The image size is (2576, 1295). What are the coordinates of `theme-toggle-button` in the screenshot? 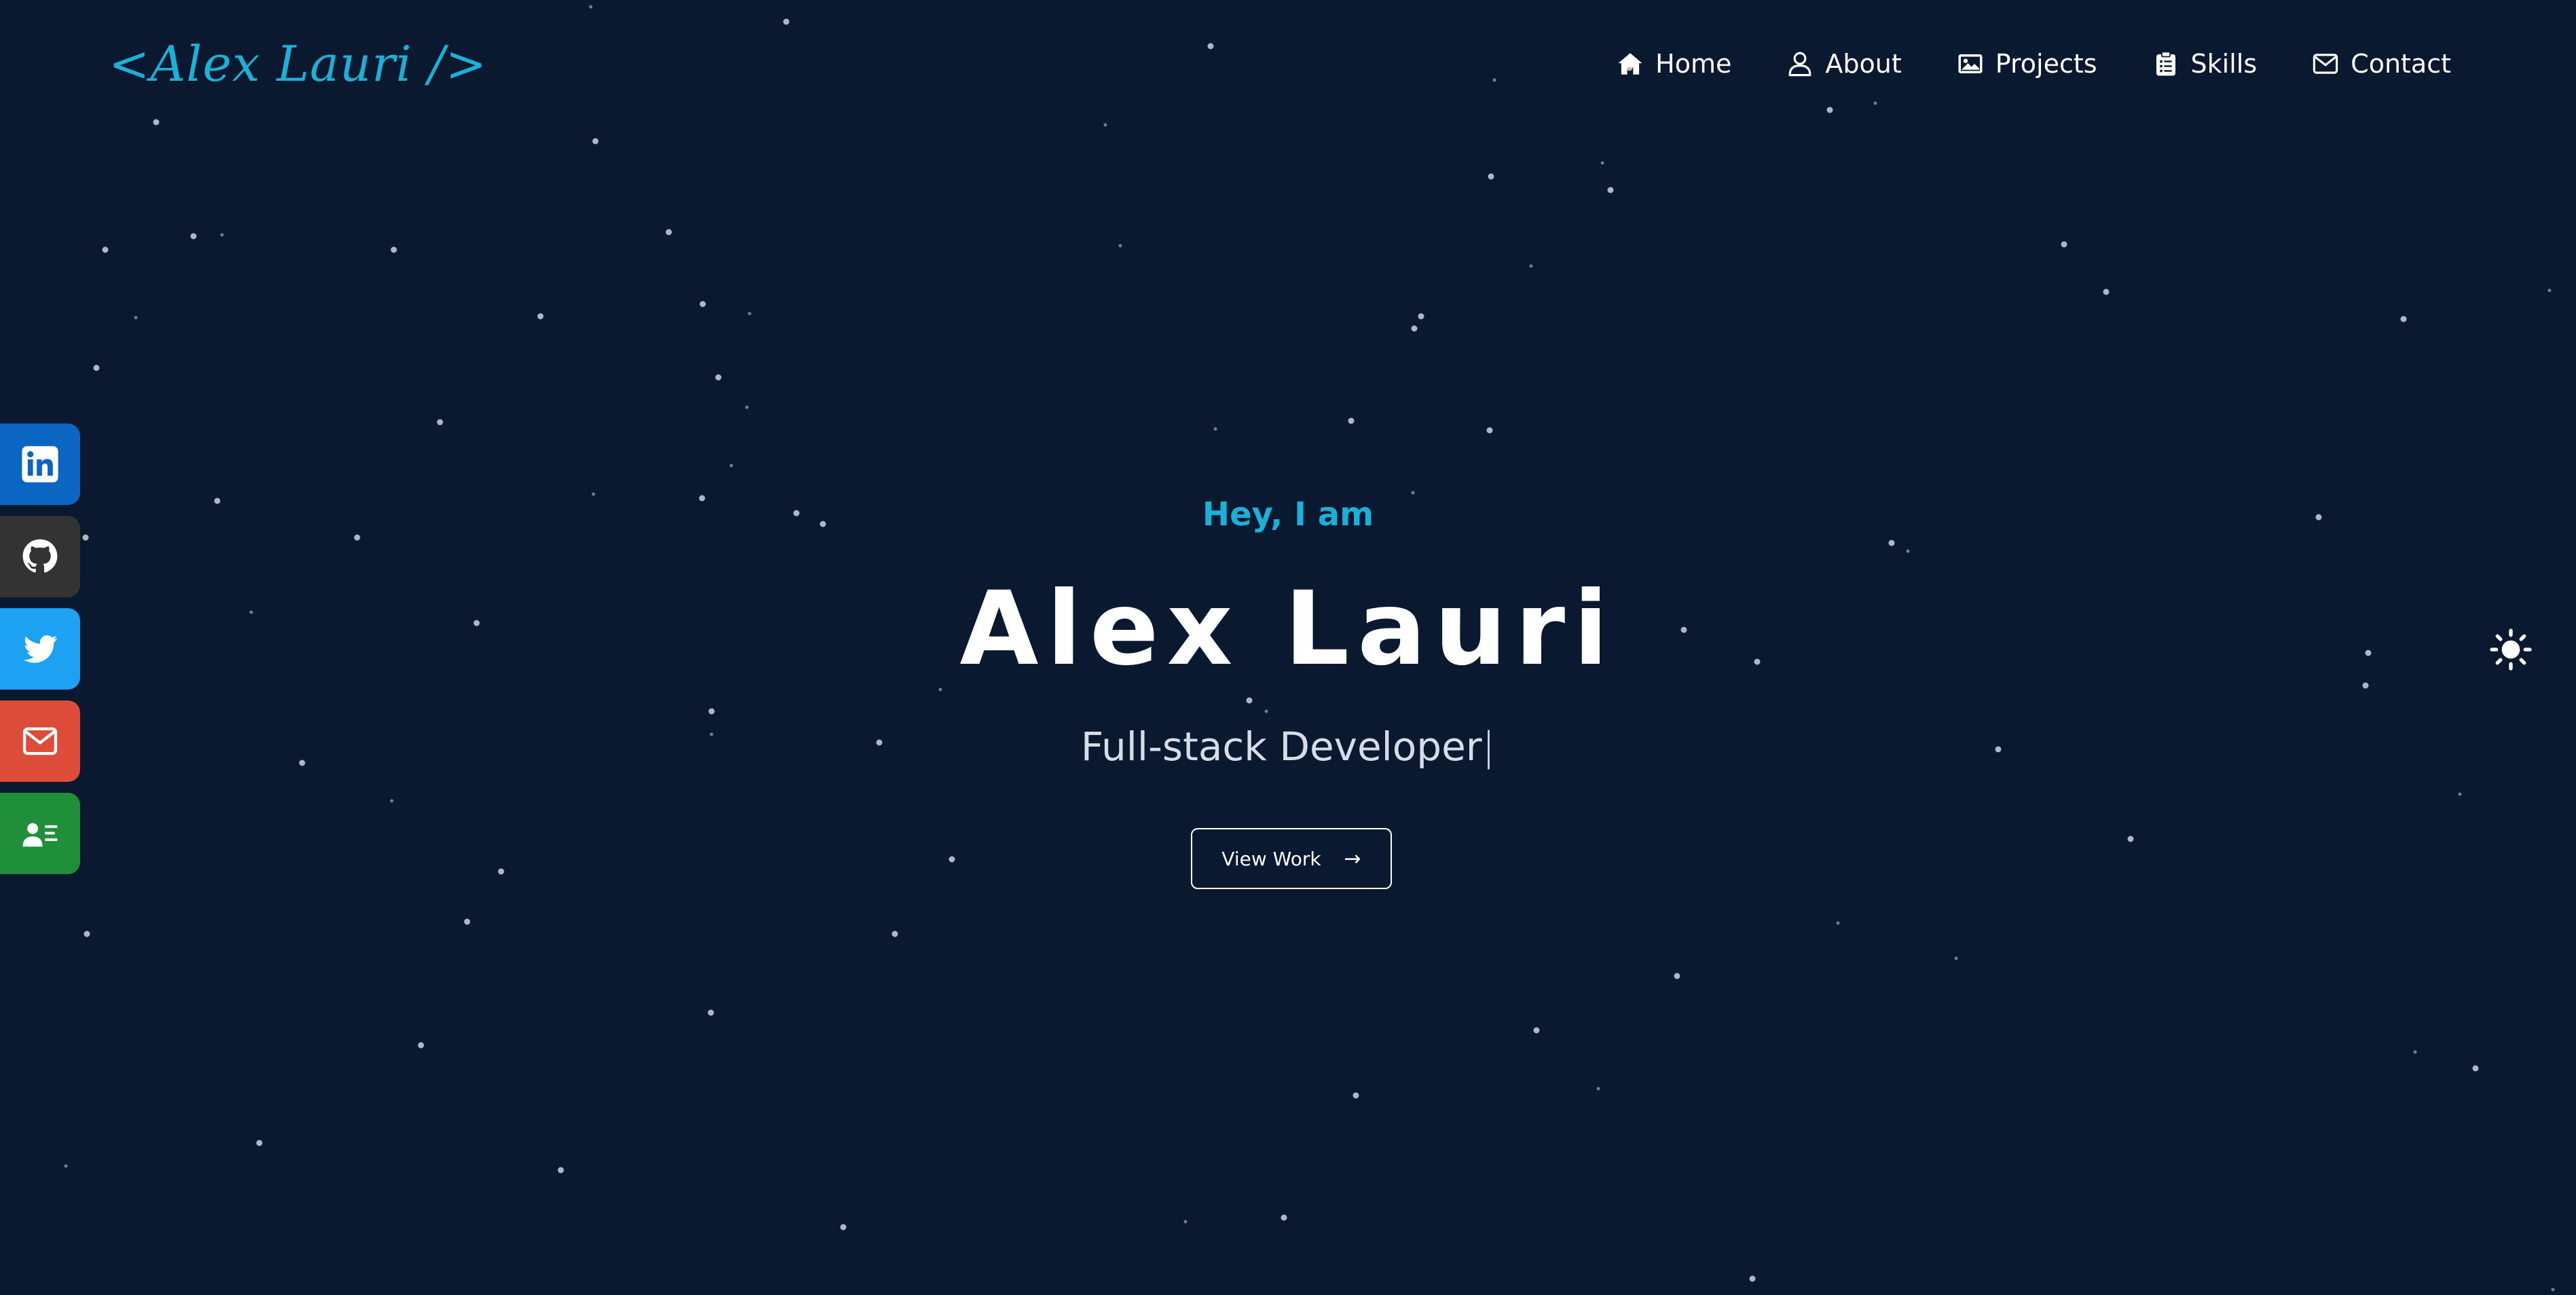 It's located at (2511, 649).